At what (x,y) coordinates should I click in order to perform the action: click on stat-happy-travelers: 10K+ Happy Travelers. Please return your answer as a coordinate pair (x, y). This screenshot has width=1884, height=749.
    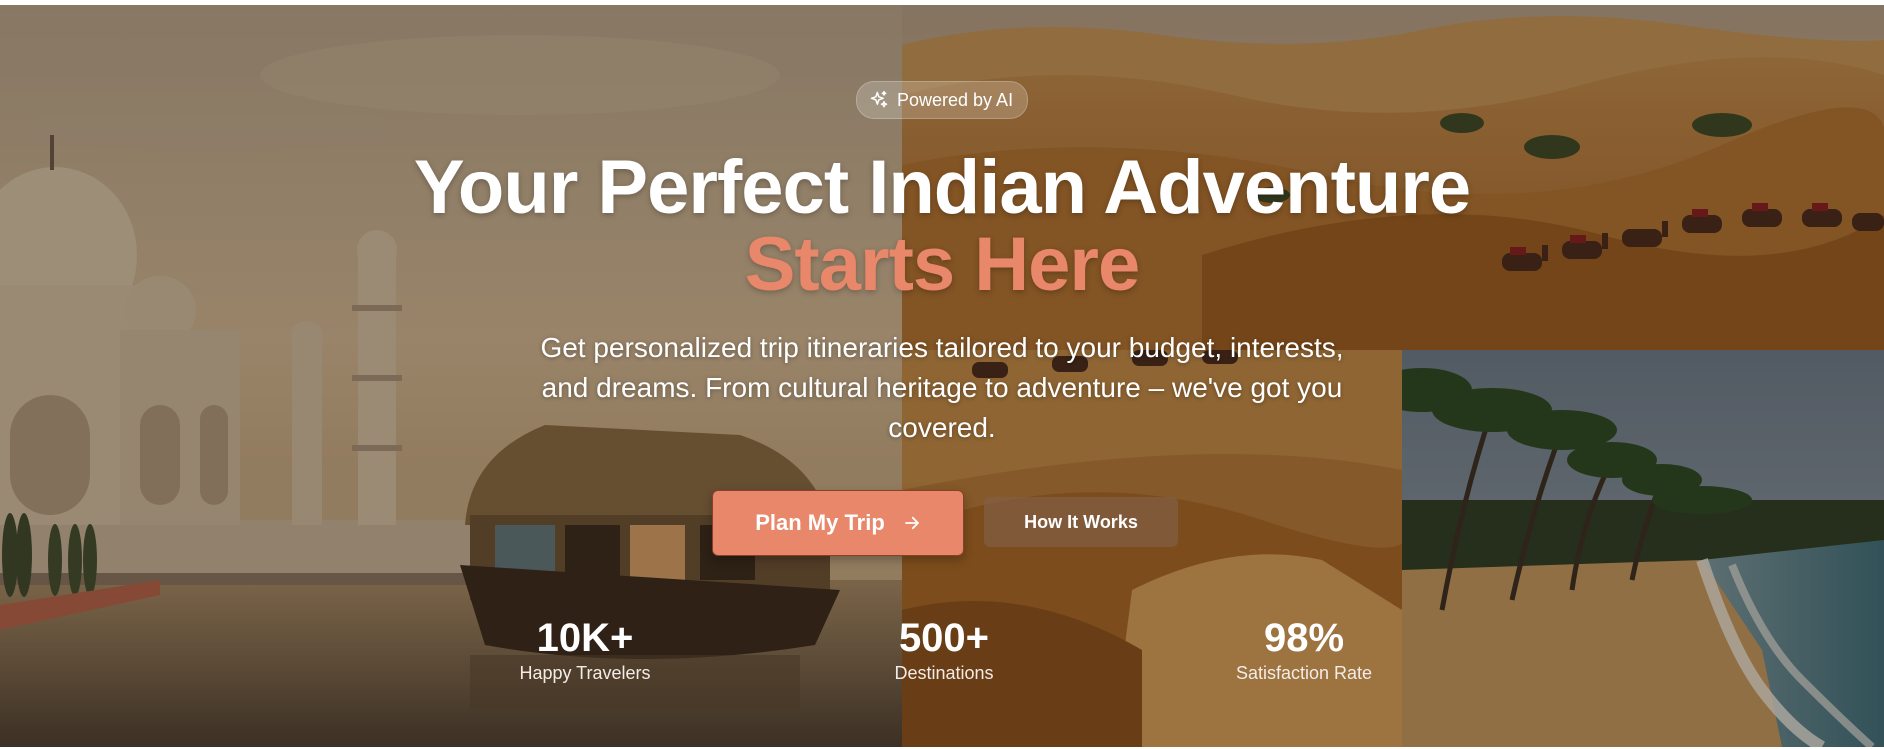
    Looking at the image, I should click on (585, 650).